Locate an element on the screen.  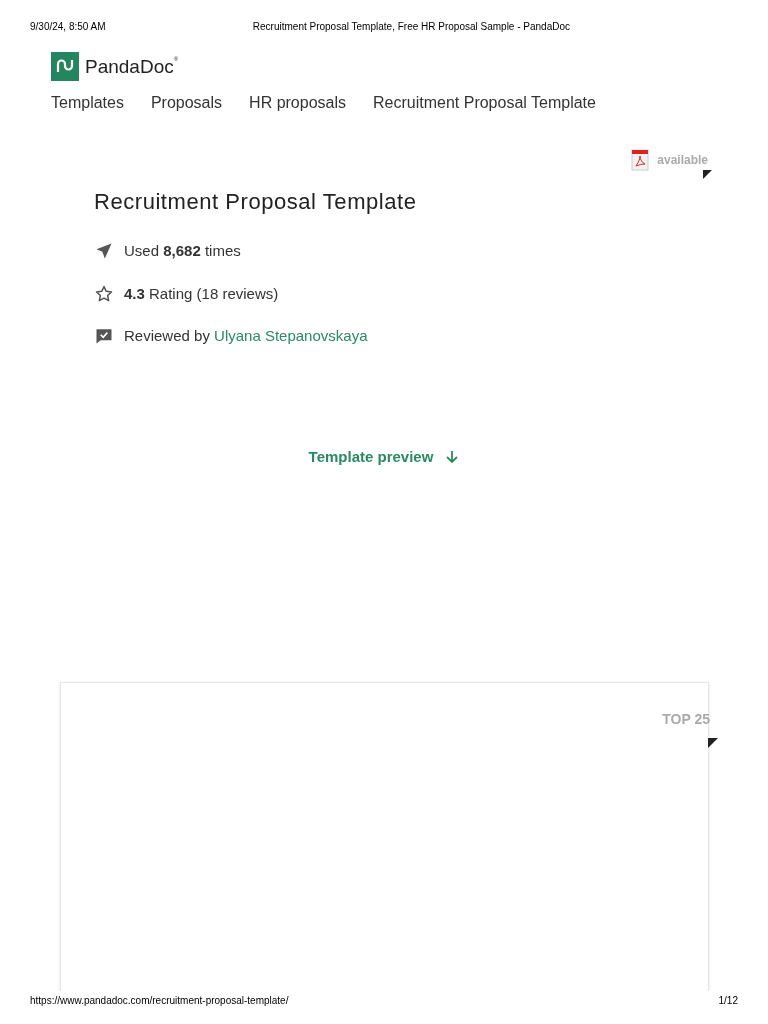
reviewer-link: Ulyana Stepanovskaya is located at coordinates (291, 335).